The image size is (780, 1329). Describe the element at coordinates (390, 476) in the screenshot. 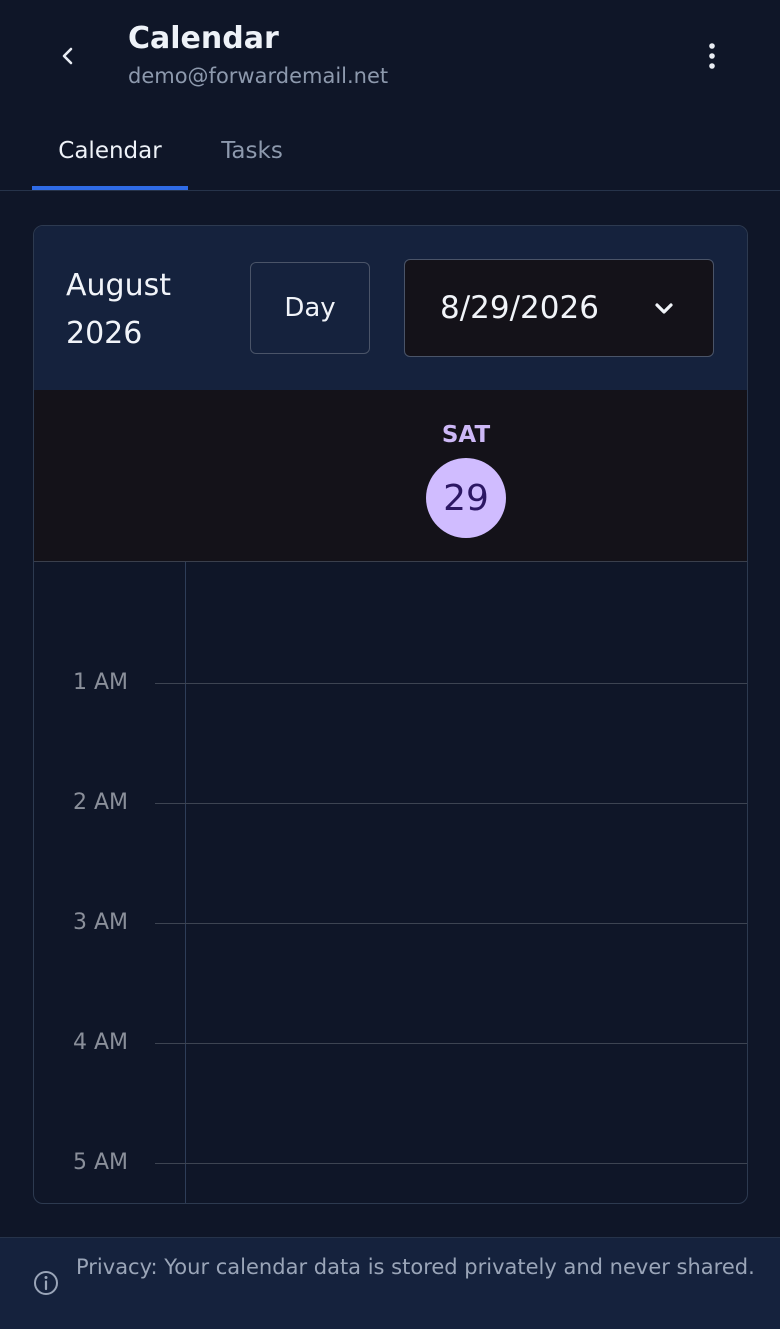

I see `day-column-header: SAT` at that location.